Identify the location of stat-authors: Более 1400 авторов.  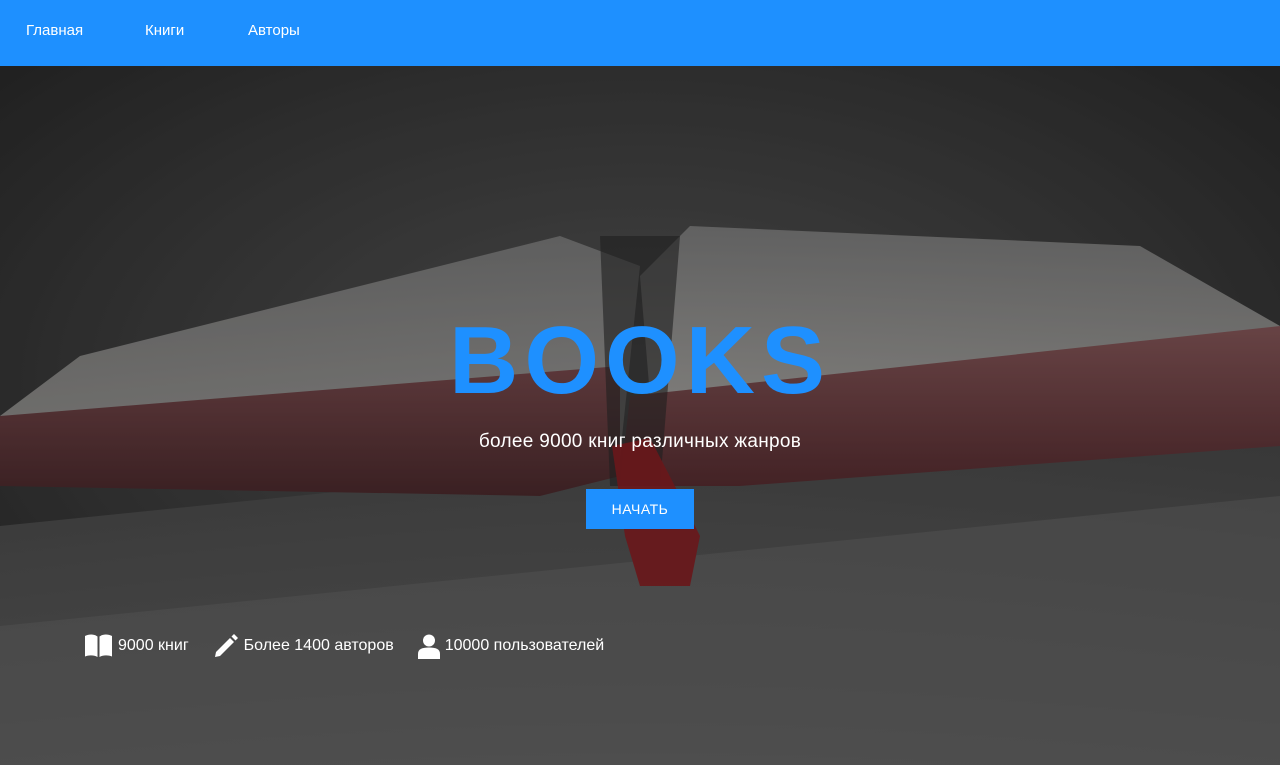
(303, 646).